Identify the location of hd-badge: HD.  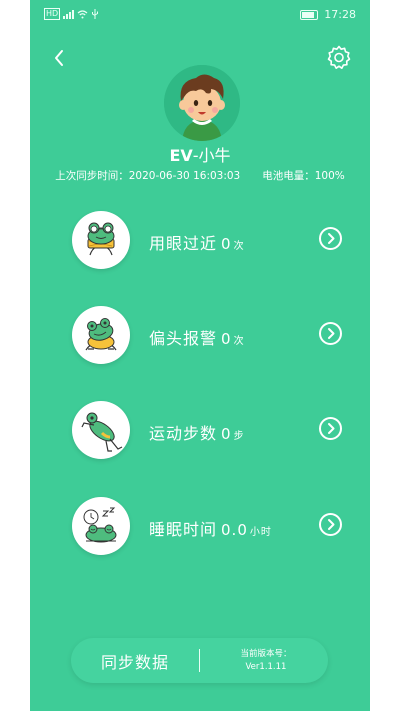
(52, 14).